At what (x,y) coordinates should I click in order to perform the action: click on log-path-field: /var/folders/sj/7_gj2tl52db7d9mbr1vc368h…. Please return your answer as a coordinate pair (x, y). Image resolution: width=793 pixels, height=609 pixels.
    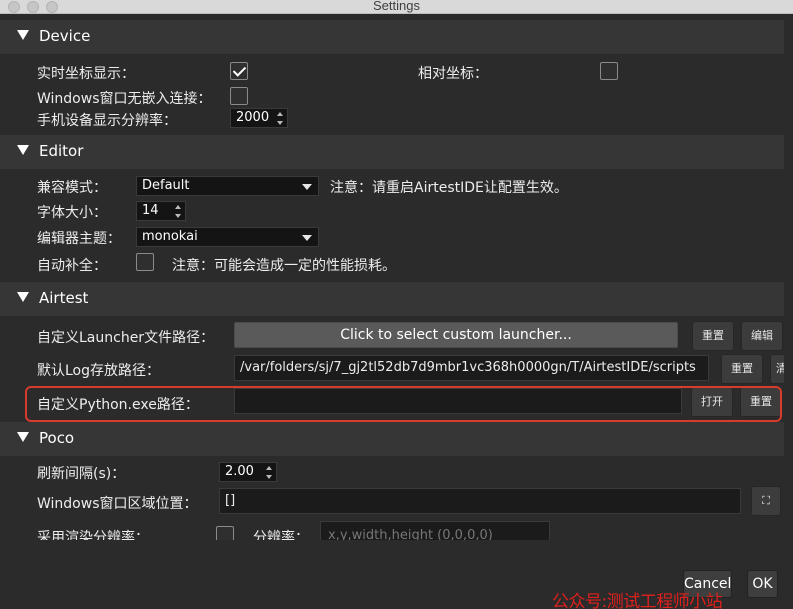
    Looking at the image, I should click on (471, 368).